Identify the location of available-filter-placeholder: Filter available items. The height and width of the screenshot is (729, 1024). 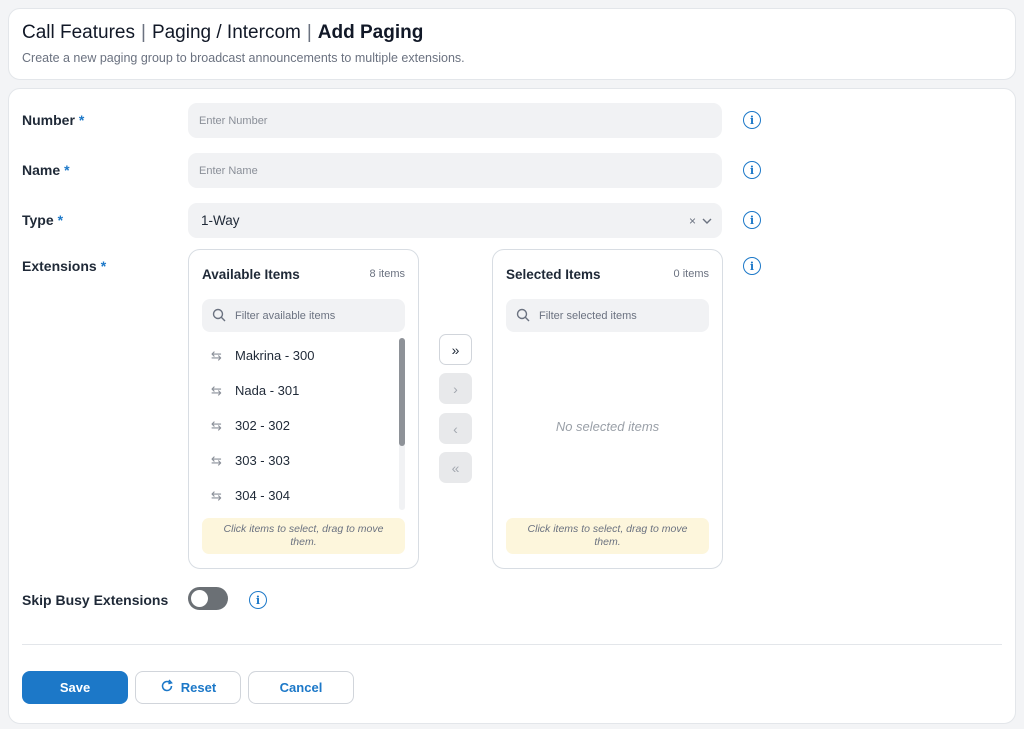
(285, 315).